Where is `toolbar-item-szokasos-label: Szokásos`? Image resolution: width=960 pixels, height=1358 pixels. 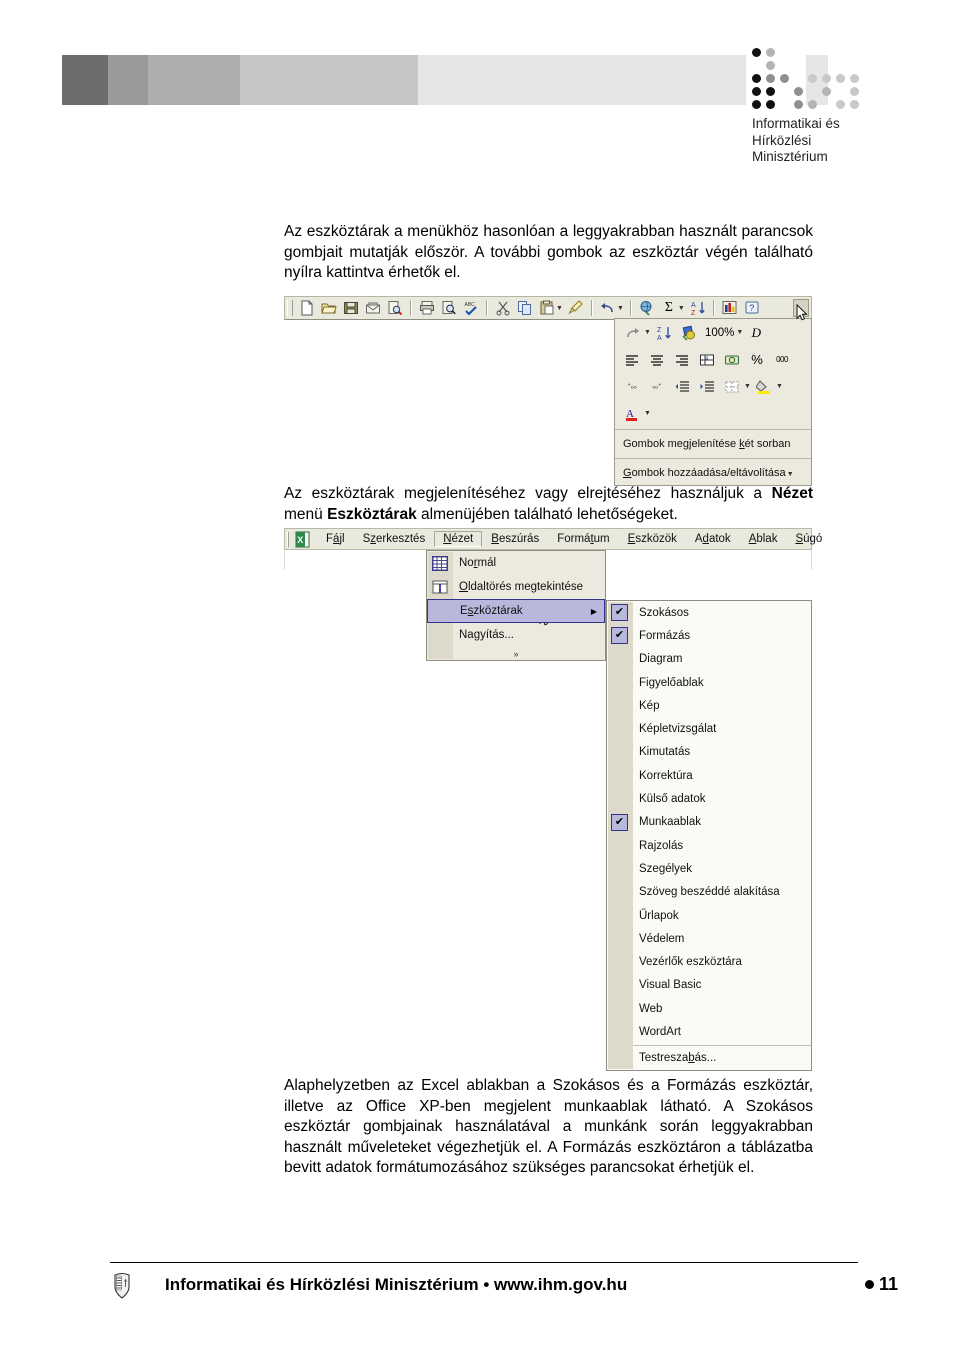
toolbar-item-szokasos-label: Szokásos is located at coordinates (664, 612).